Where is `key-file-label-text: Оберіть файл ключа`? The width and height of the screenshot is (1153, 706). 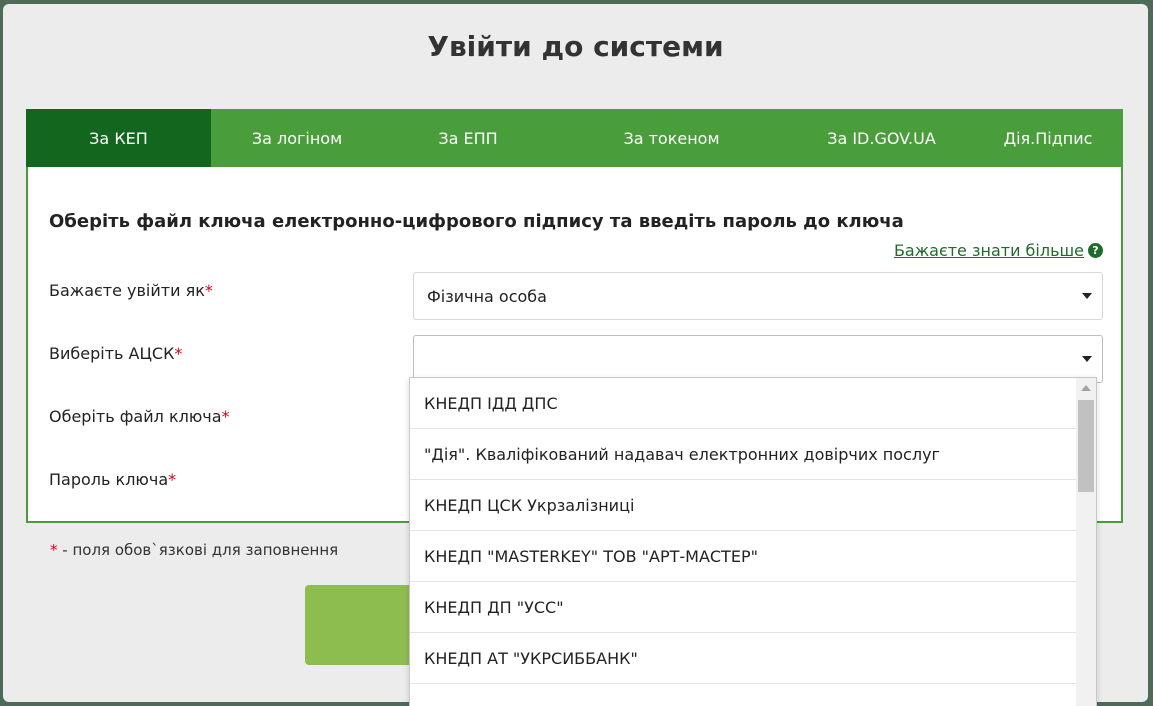
key-file-label-text: Оберіть файл ключа is located at coordinates (135, 416).